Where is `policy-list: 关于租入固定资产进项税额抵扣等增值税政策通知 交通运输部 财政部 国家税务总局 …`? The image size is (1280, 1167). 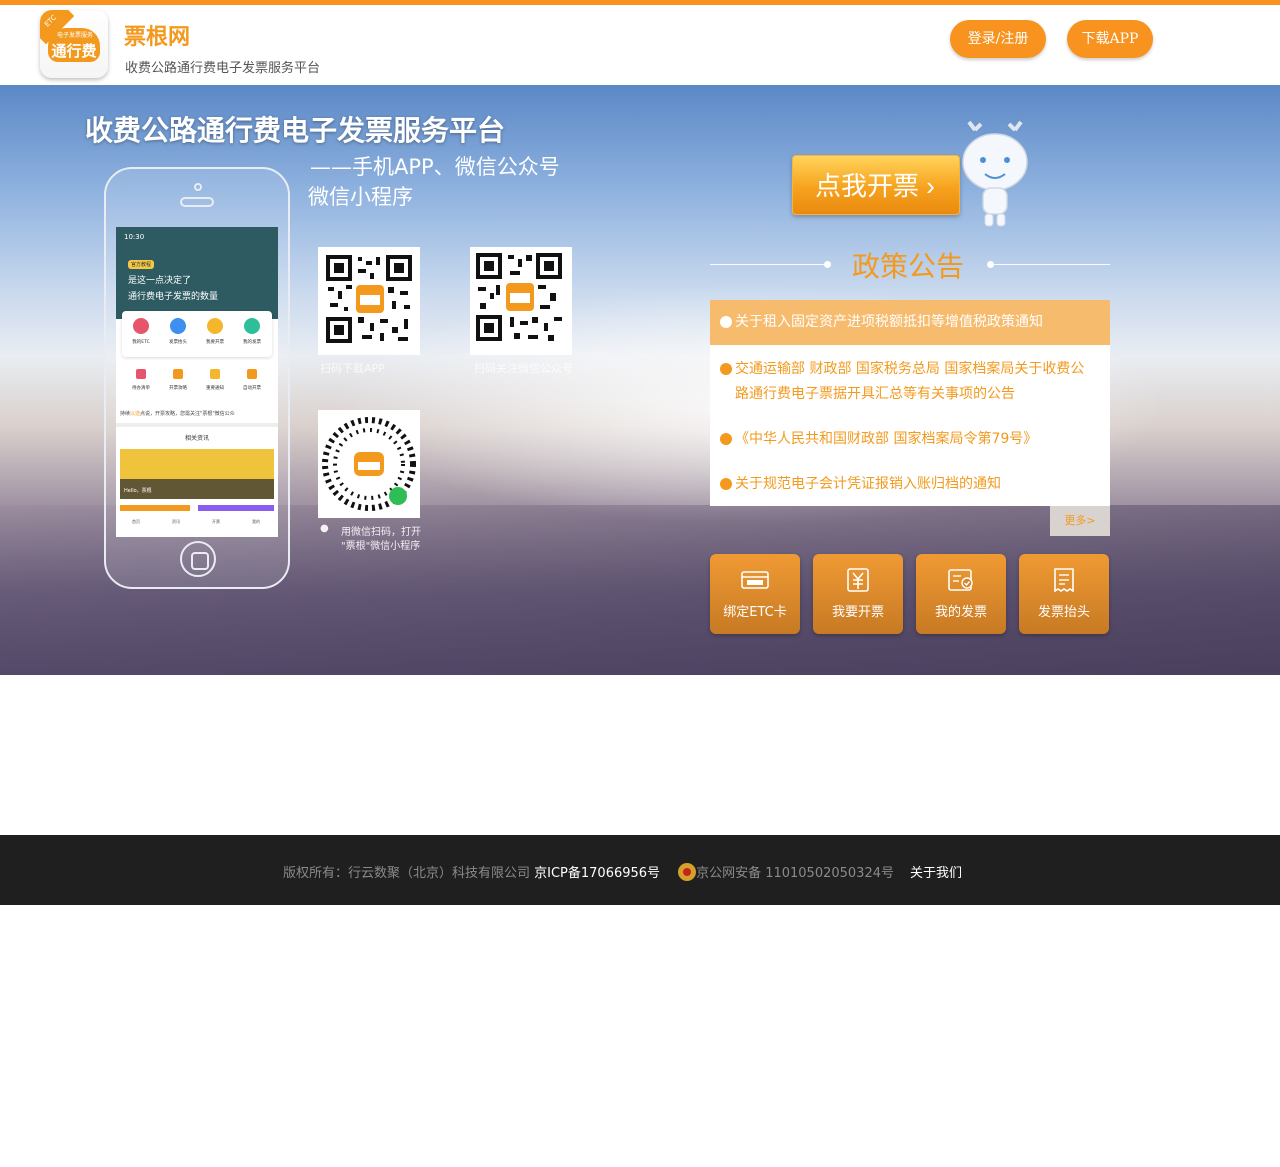 policy-list: 关于租入固定资产进项税额抵扣等增值税政策通知 交通运输部 财政部 国家税务总局 … is located at coordinates (910, 403).